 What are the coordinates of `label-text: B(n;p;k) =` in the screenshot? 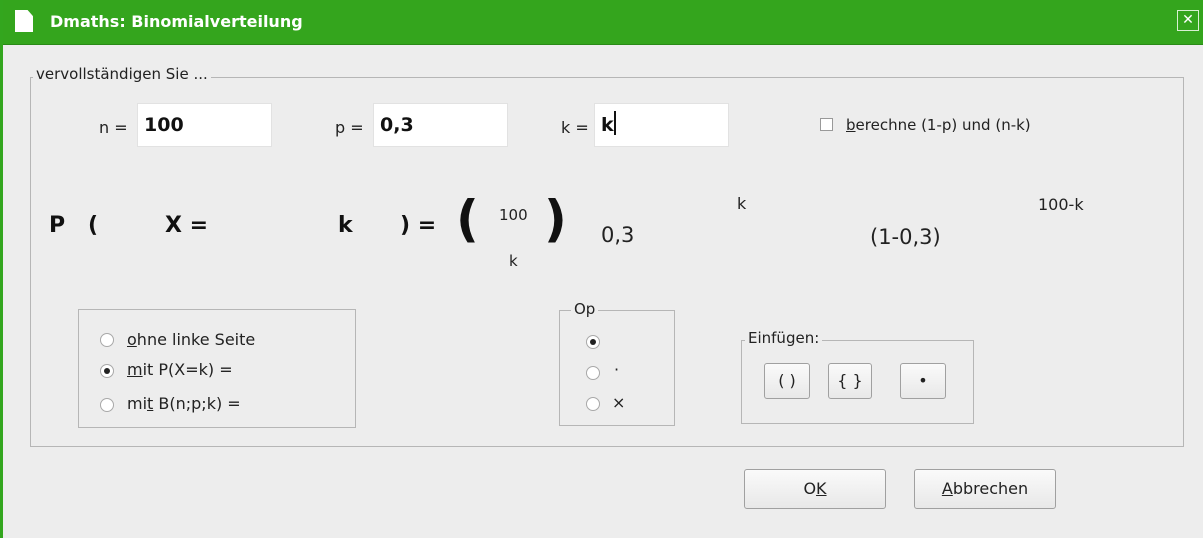 It's located at (197, 403).